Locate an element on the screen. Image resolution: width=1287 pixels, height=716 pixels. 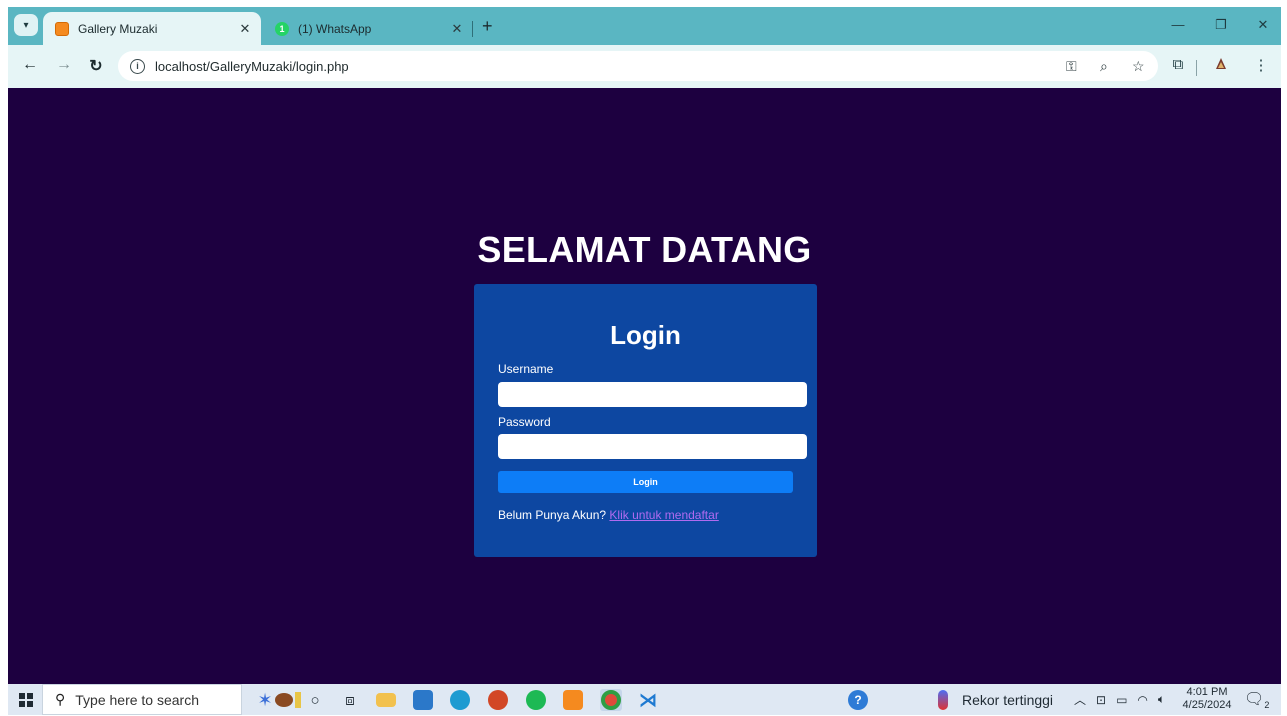
search-icon: ⚲ is located at coordinates (60, 699).